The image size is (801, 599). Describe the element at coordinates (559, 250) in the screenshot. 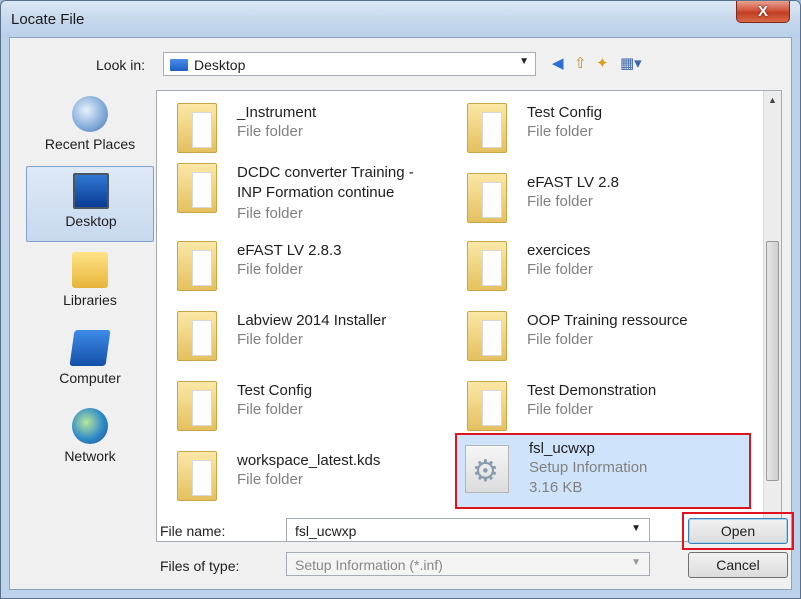

I see `file-name: exercices` at that location.